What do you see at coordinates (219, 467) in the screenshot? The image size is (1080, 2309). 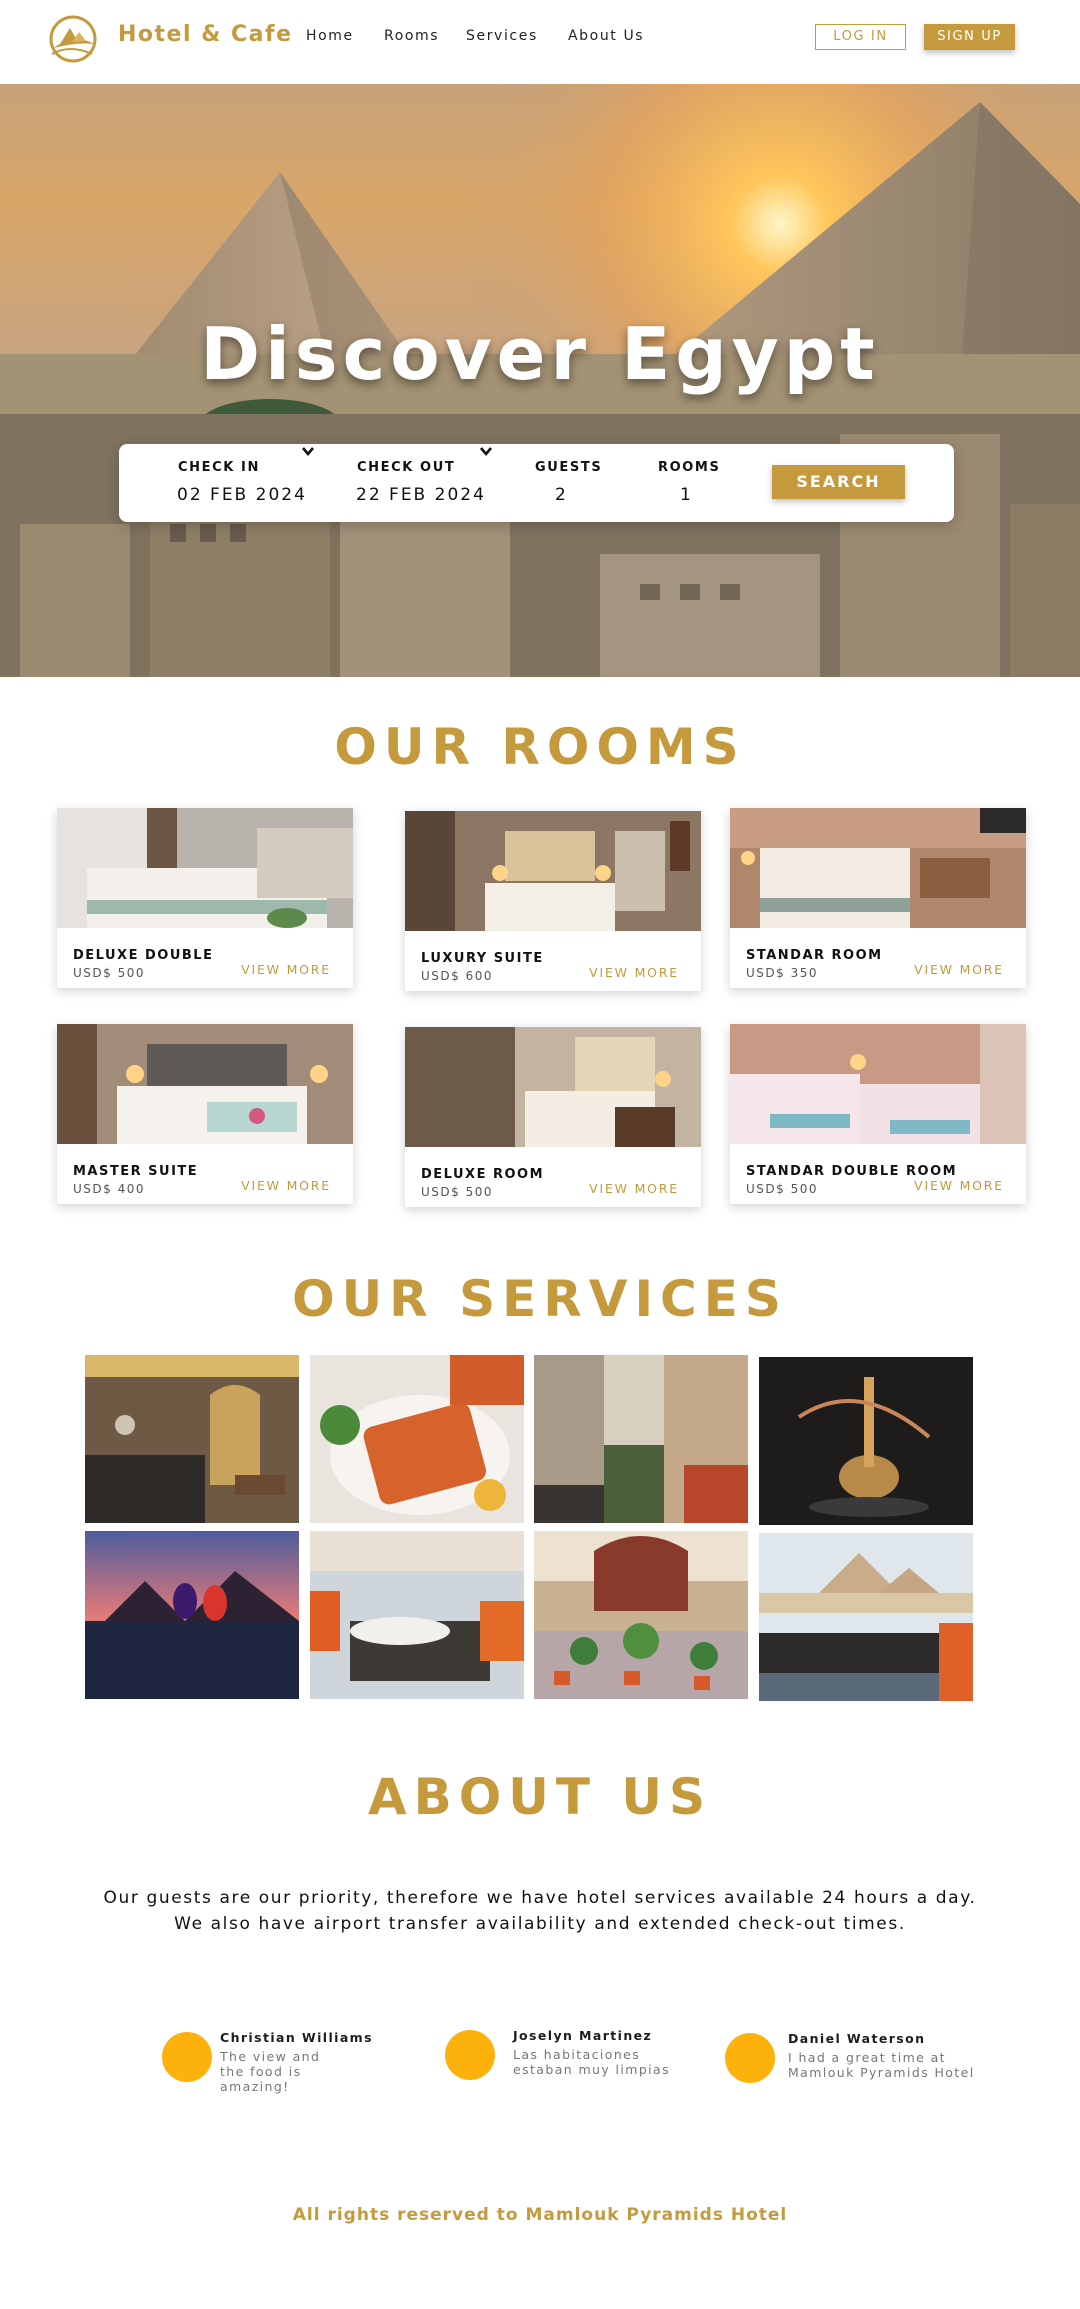 I see `check-in-label: CHECK IN` at bounding box center [219, 467].